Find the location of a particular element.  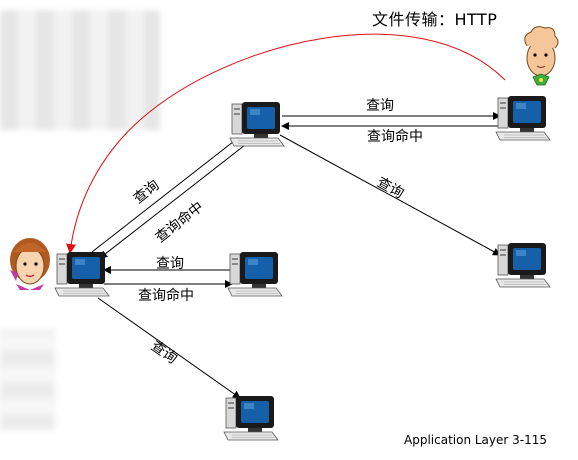

label-mid-hit: 查询命中 is located at coordinates (166, 295).